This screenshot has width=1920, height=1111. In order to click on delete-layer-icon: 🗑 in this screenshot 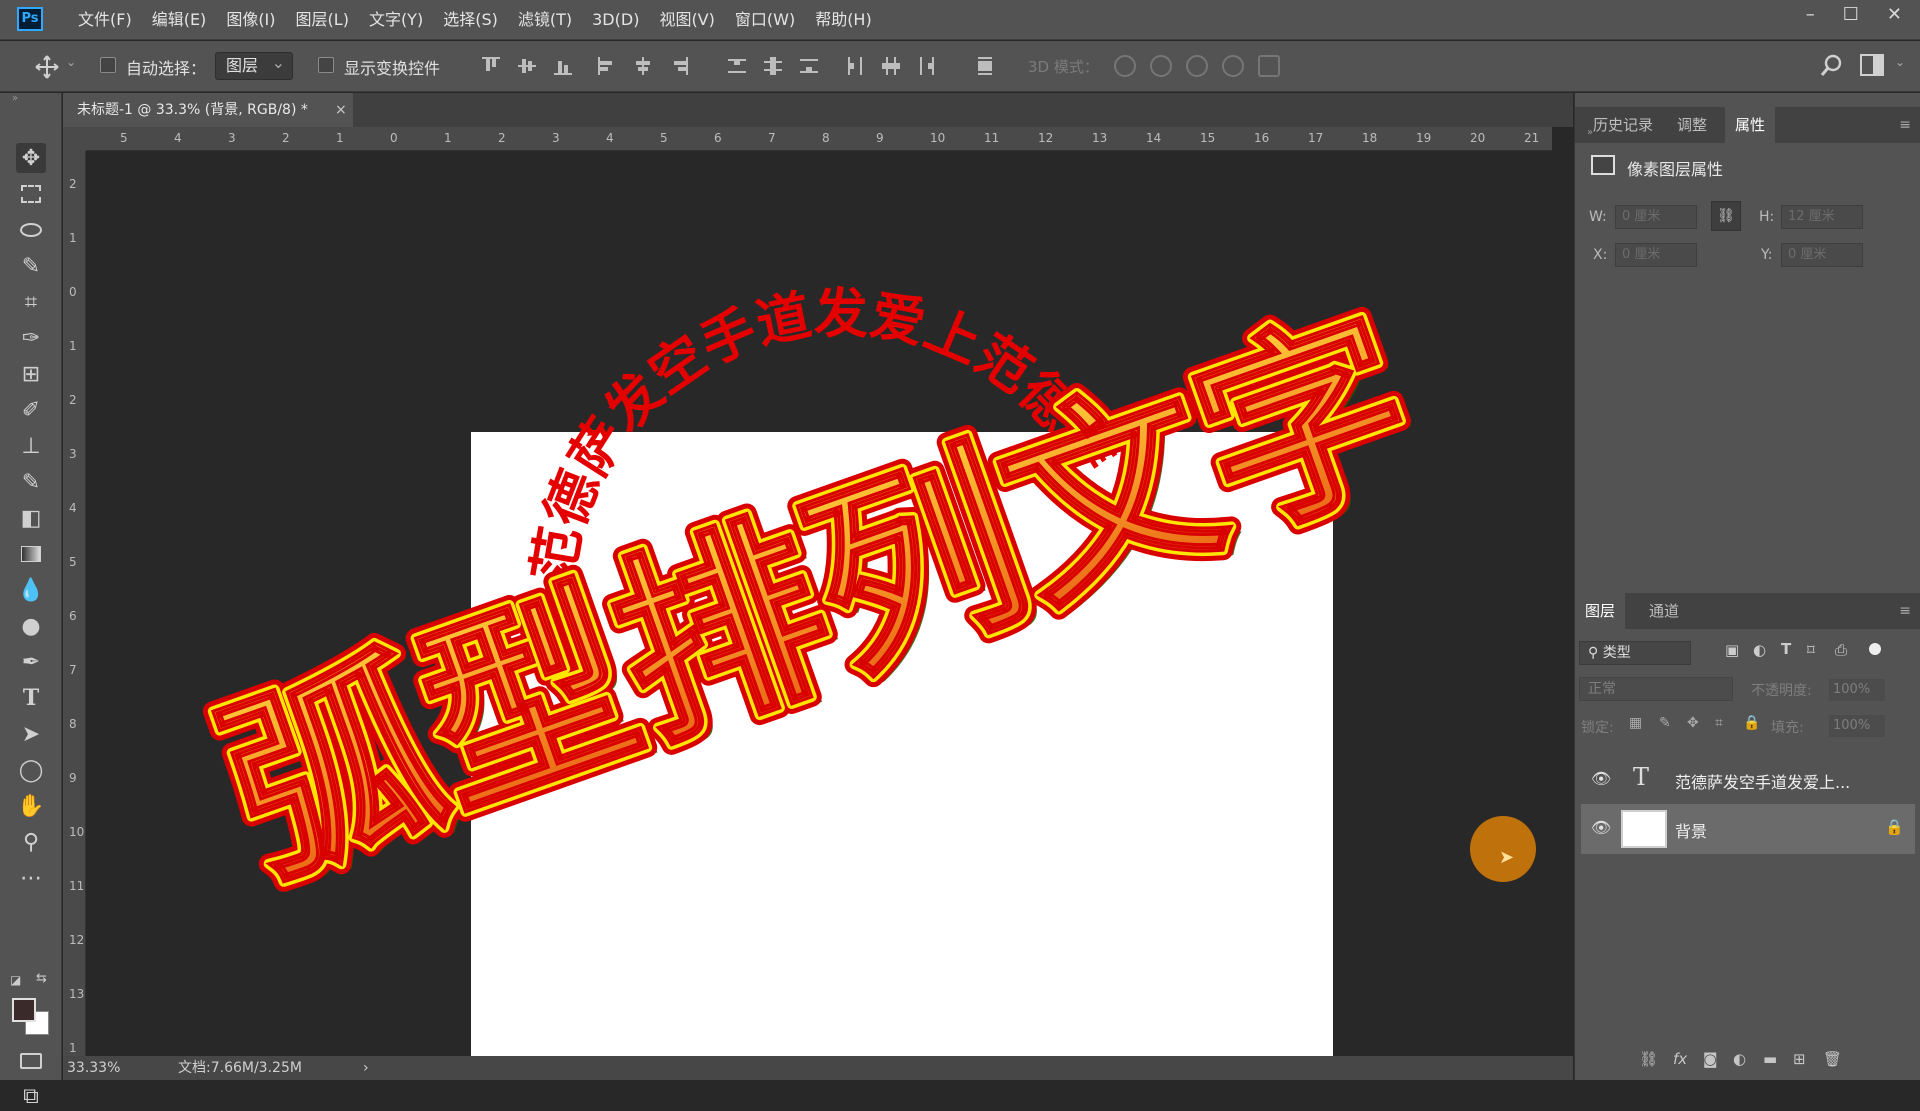, I will do `click(1832, 1059)`.